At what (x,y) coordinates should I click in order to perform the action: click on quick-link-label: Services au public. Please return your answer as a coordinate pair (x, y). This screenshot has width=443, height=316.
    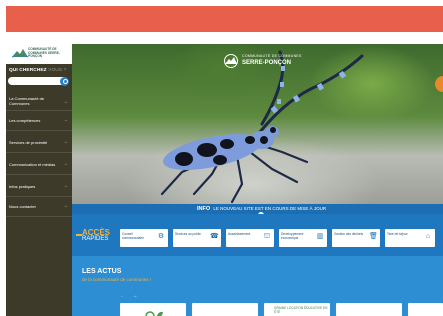
    Looking at the image, I should click on (188, 234).